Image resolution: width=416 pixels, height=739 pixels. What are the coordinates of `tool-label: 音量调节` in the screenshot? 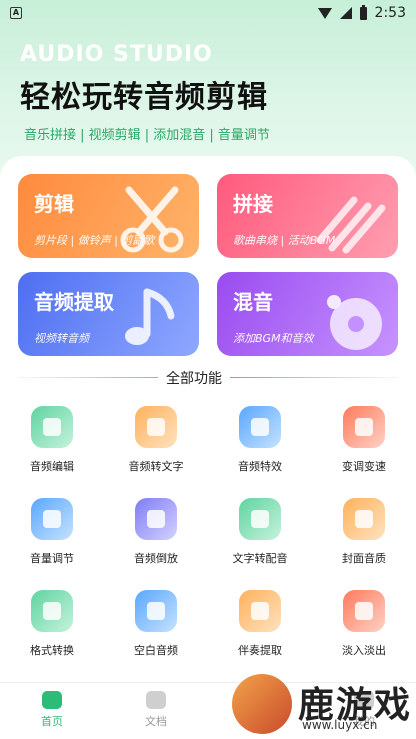 It's located at (52, 558).